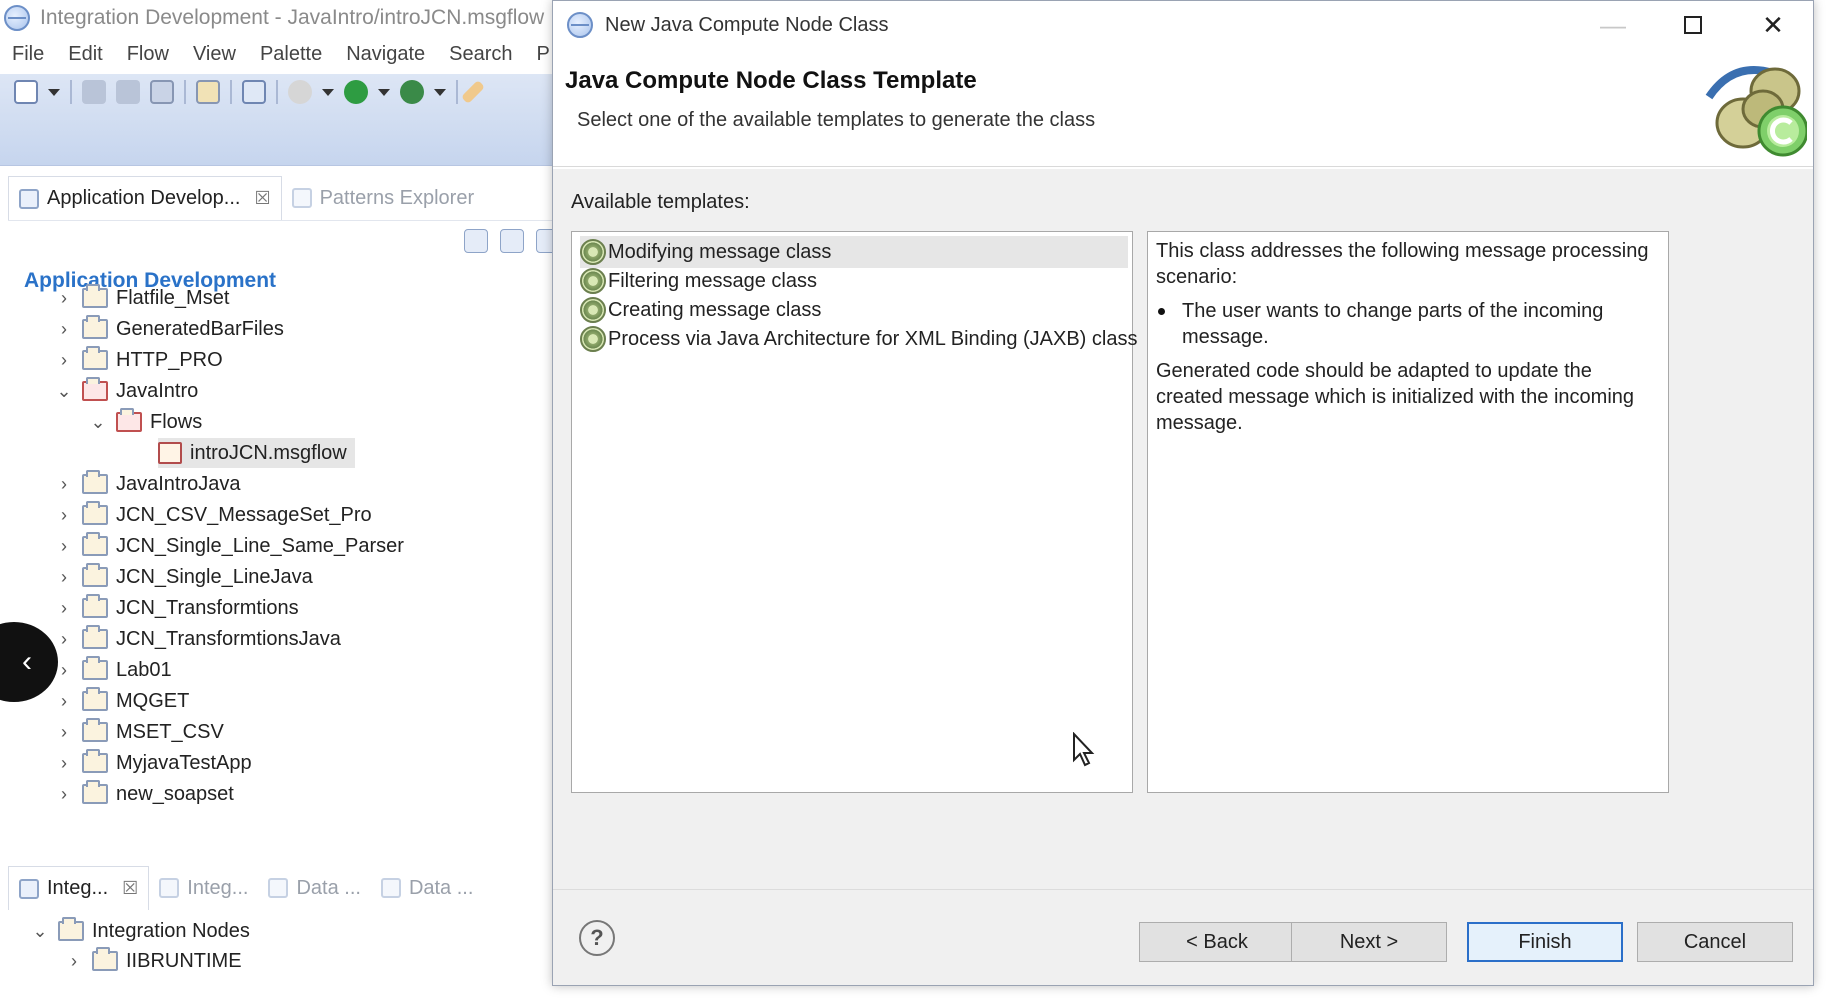 The image size is (1828, 1006). Describe the element at coordinates (147, 484) in the screenshot. I see `tree-item-javaintrojava: › JavaIntroJava` at that location.